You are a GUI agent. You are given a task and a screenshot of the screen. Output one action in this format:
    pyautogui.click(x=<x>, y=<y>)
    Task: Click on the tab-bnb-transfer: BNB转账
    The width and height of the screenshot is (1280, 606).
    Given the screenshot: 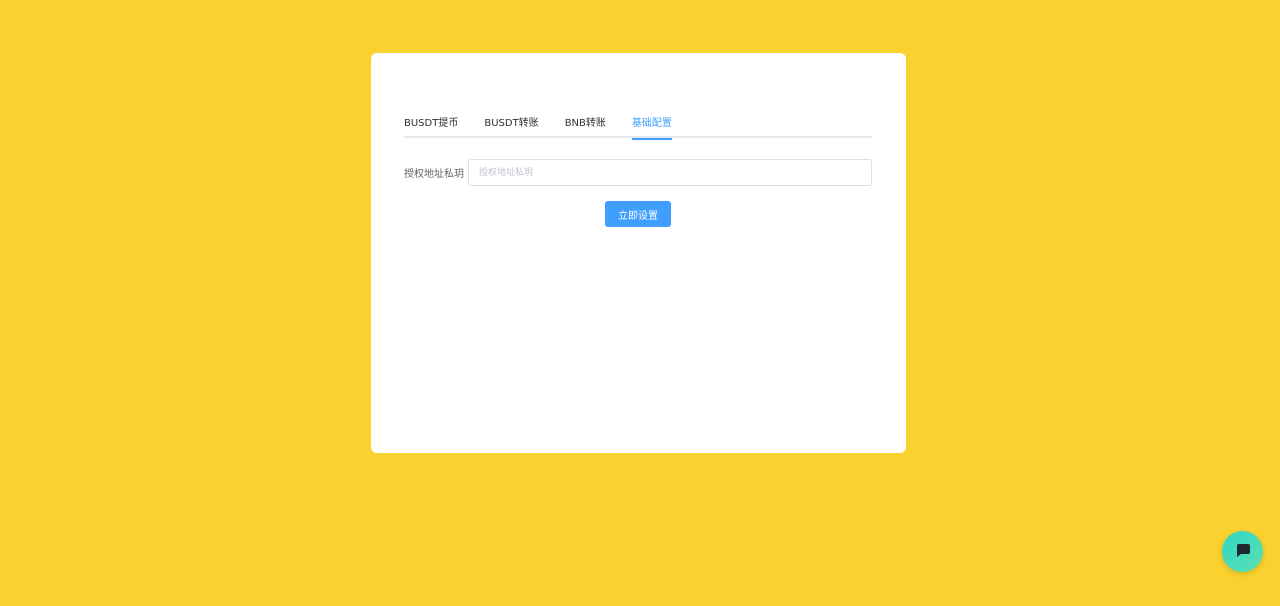 What is the action you would take?
    pyautogui.click(x=585, y=126)
    